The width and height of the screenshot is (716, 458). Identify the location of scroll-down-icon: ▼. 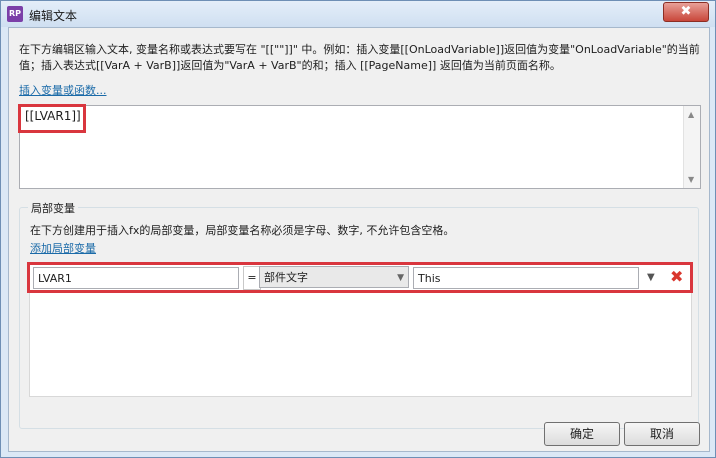
(691, 179).